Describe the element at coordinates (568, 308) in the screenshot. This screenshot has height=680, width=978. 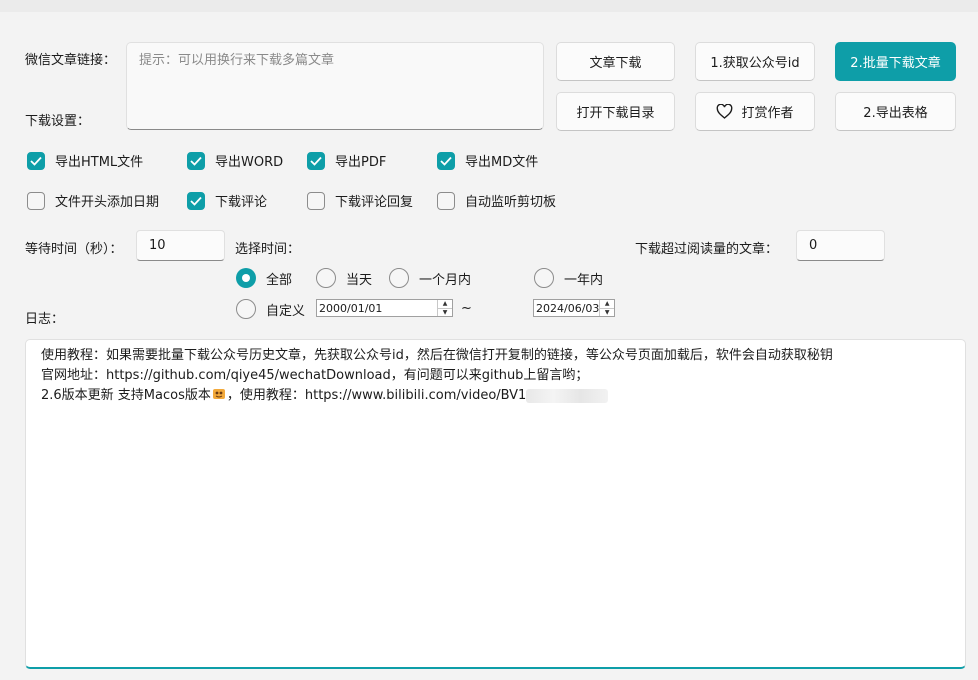
I see `date-to-value: 2024/06/03` at that location.